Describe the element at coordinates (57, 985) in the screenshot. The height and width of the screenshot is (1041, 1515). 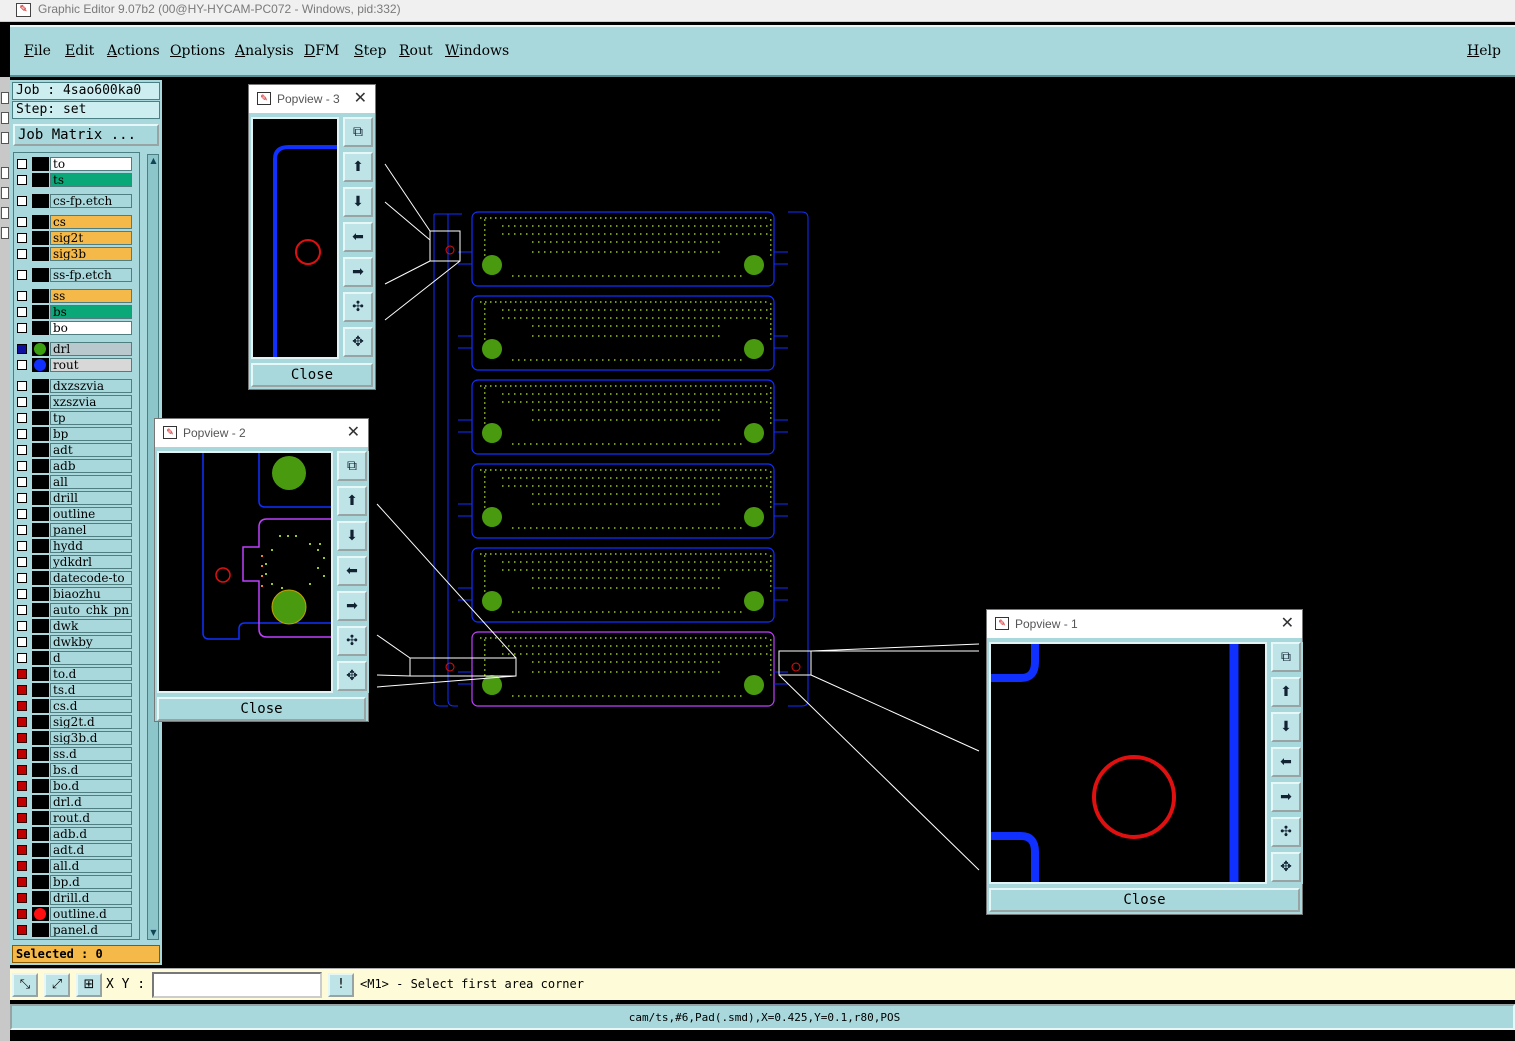
I see `measure-icon: ⤢` at that location.